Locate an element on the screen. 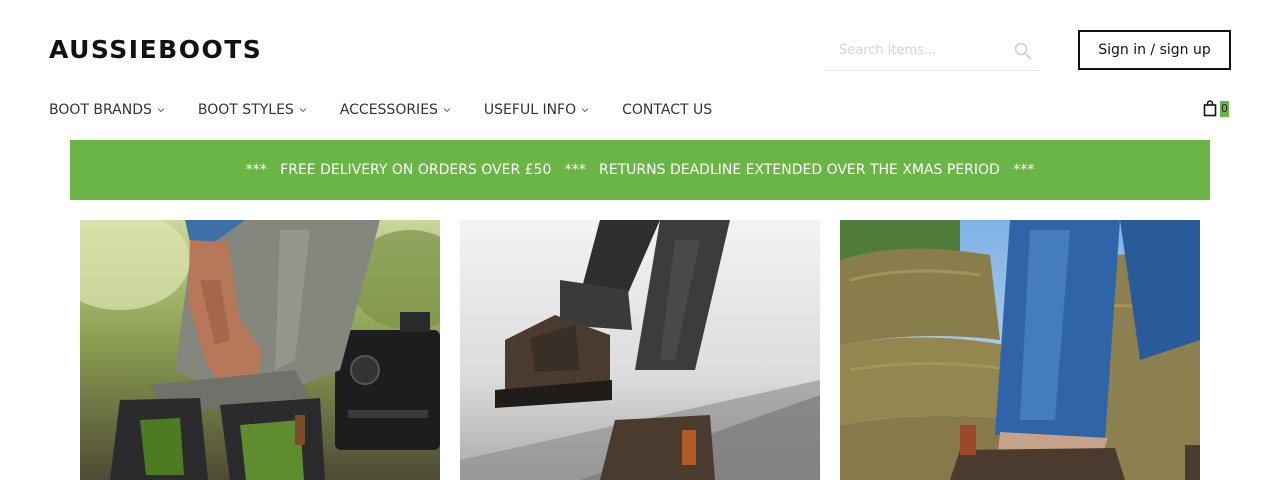  nav-item-label: CONTACT US is located at coordinates (667, 110).